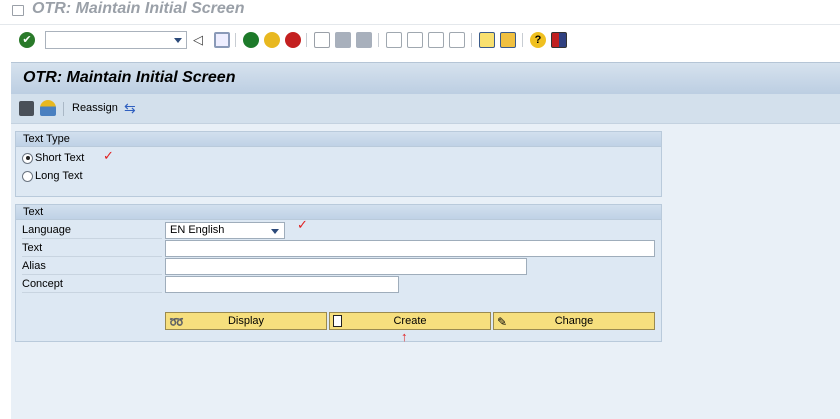  What do you see at coordinates (138, 8) in the screenshot?
I see `window-title: OTR: Maintain Initial Screen` at bounding box center [138, 8].